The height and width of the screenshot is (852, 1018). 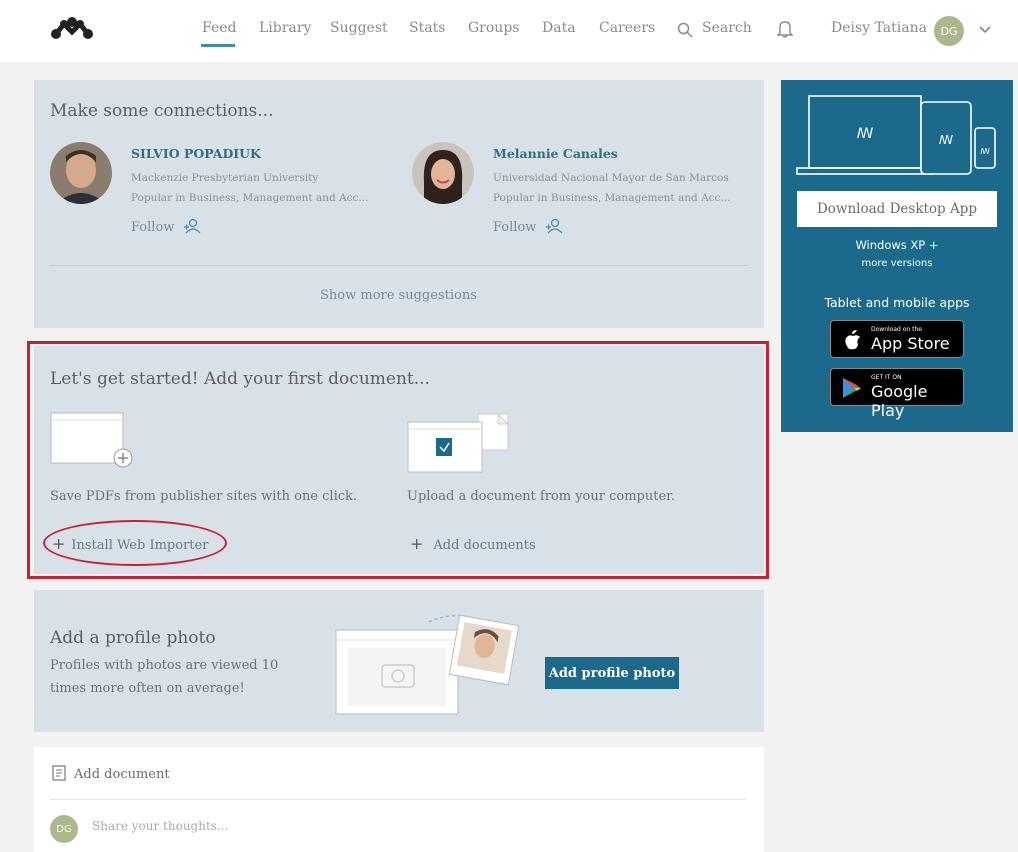 I want to click on nav-item-suggest: Suggest, so click(x=359, y=28).